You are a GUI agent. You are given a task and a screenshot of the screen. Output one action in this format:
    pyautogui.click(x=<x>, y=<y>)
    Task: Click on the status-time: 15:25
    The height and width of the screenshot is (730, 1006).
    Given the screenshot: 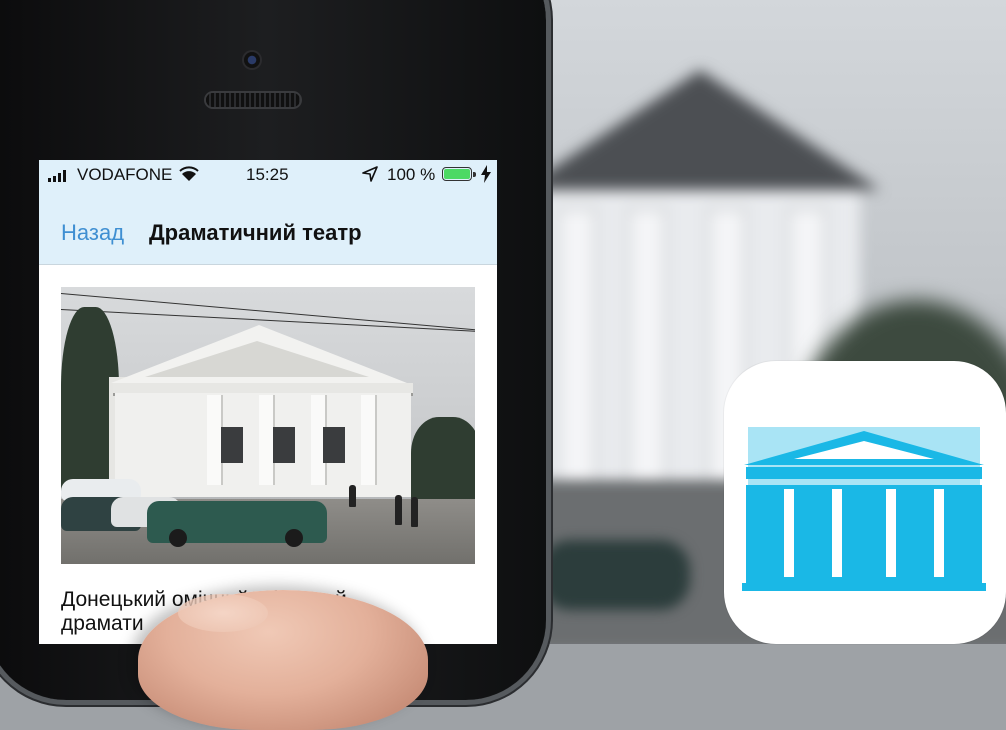 What is the action you would take?
    pyautogui.click(x=267, y=174)
    